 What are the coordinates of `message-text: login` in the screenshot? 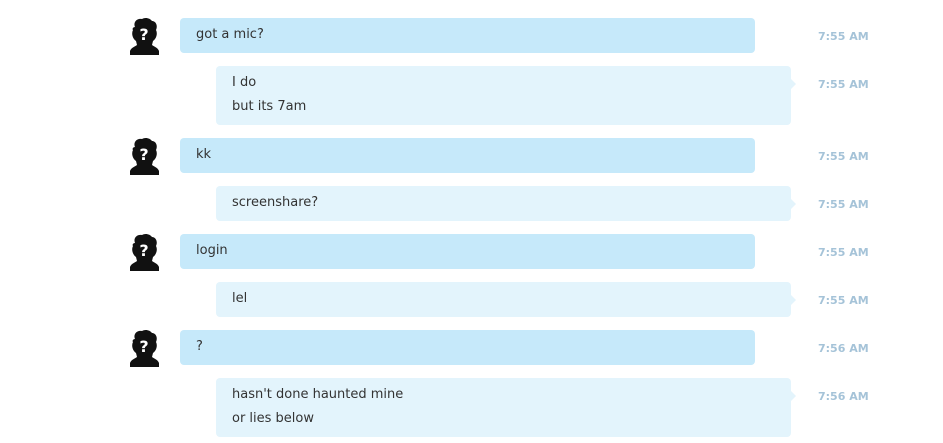 It's located at (212, 250).